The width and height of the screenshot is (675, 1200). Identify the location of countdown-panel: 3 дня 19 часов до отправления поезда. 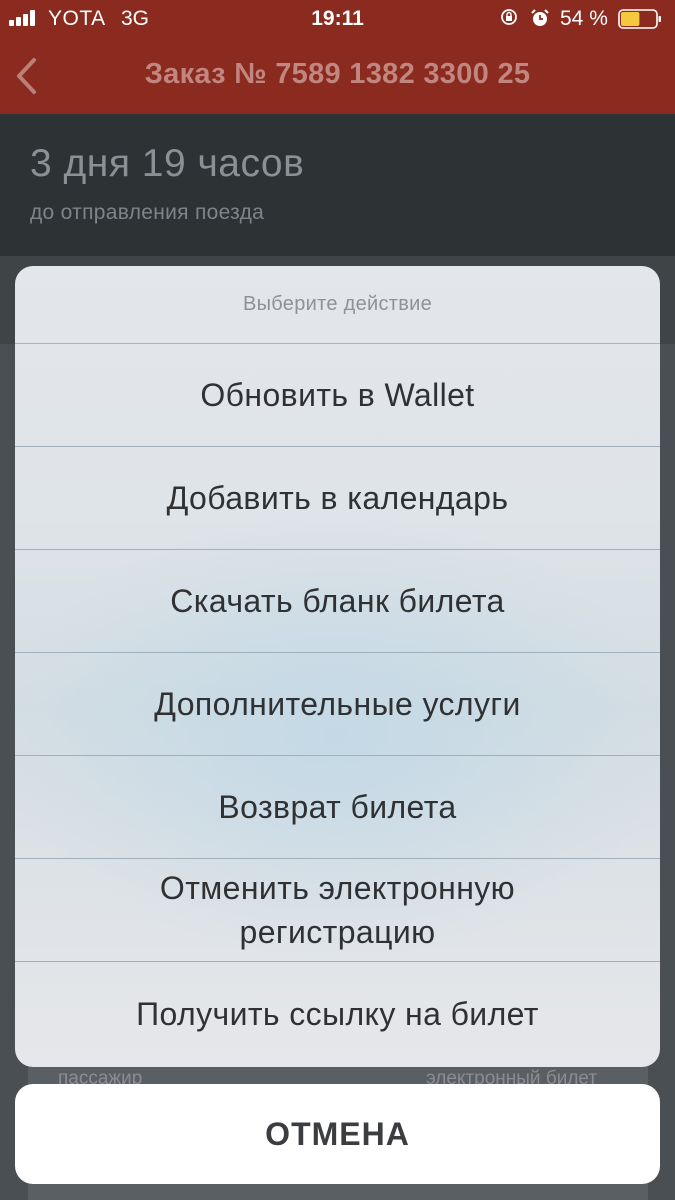
(337, 185).